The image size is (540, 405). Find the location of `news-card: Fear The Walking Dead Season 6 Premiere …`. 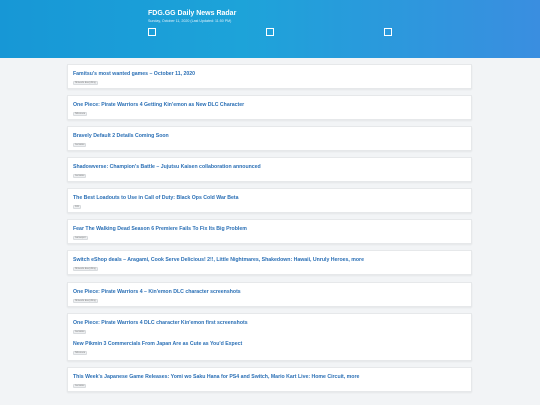

news-card: Fear The Walking Dead Season 6 Premiere … is located at coordinates (269, 231).